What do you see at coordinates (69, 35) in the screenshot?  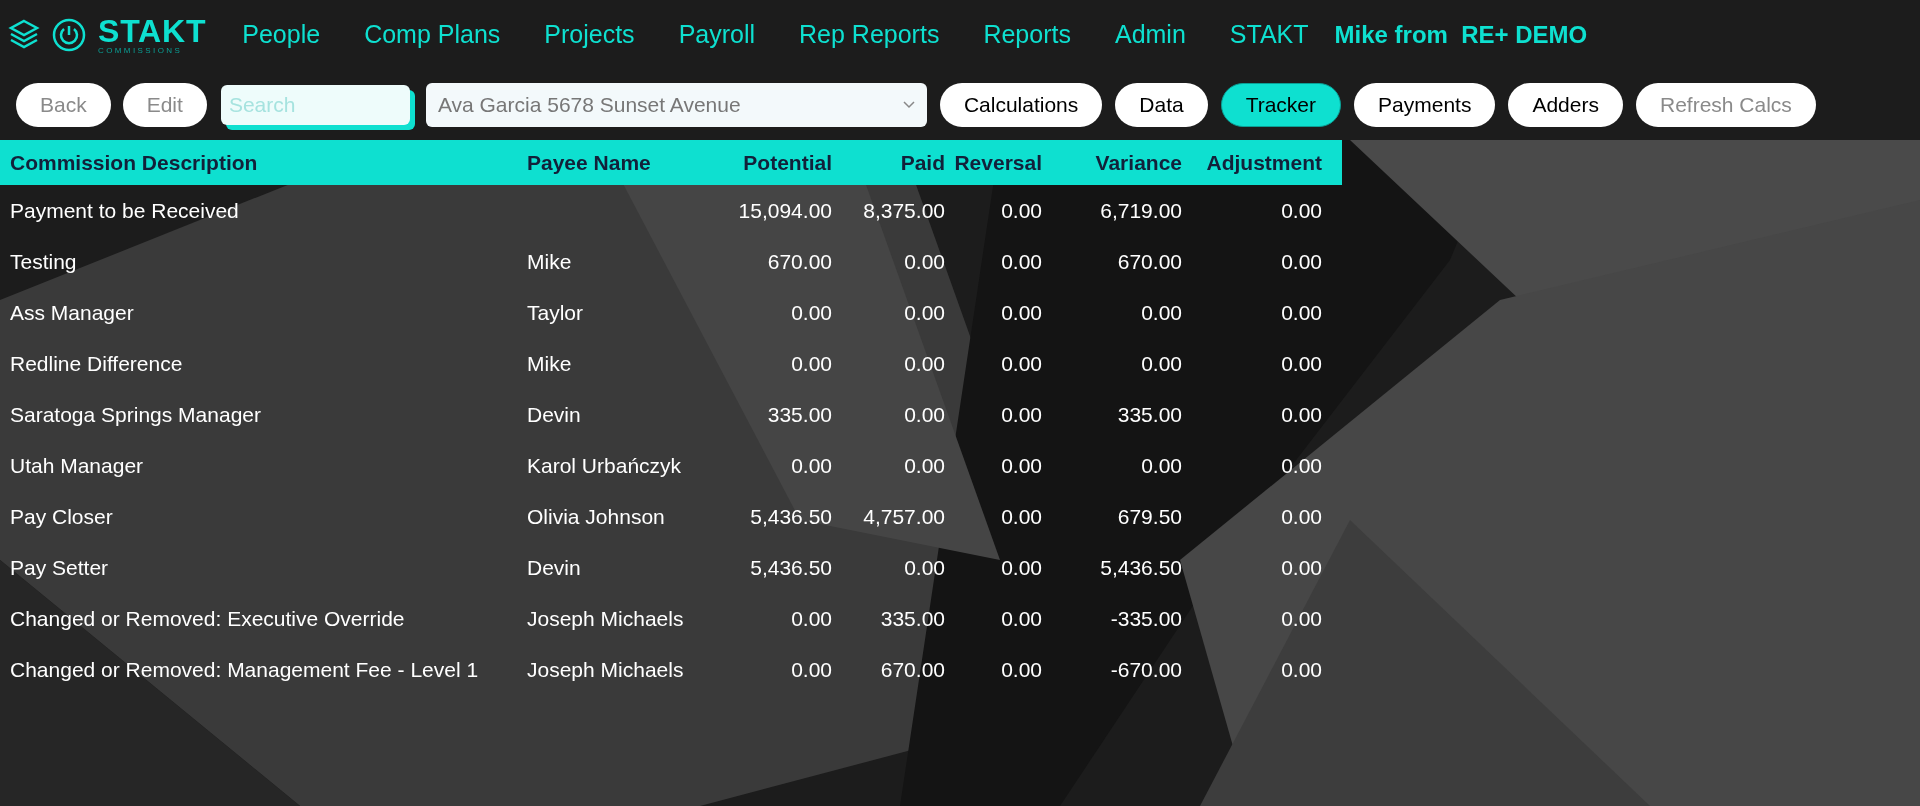 I see `power-icon` at bounding box center [69, 35].